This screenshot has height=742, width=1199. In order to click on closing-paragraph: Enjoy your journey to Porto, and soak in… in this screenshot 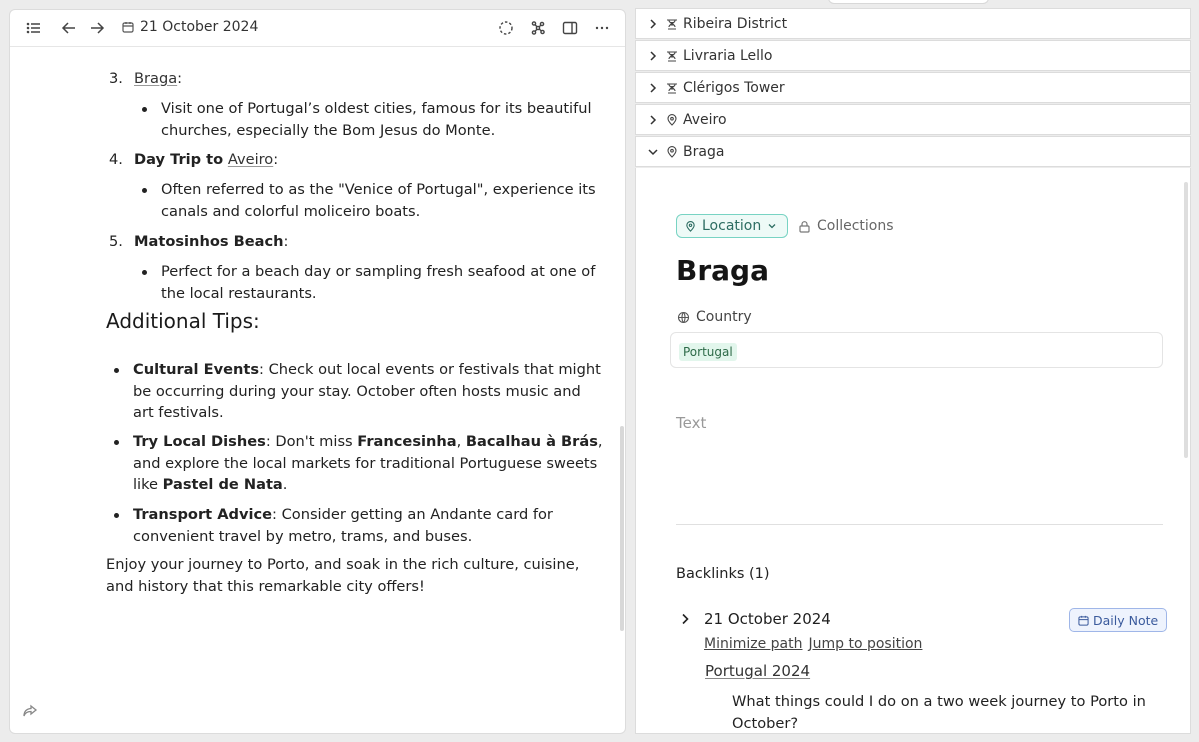, I will do `click(343, 575)`.